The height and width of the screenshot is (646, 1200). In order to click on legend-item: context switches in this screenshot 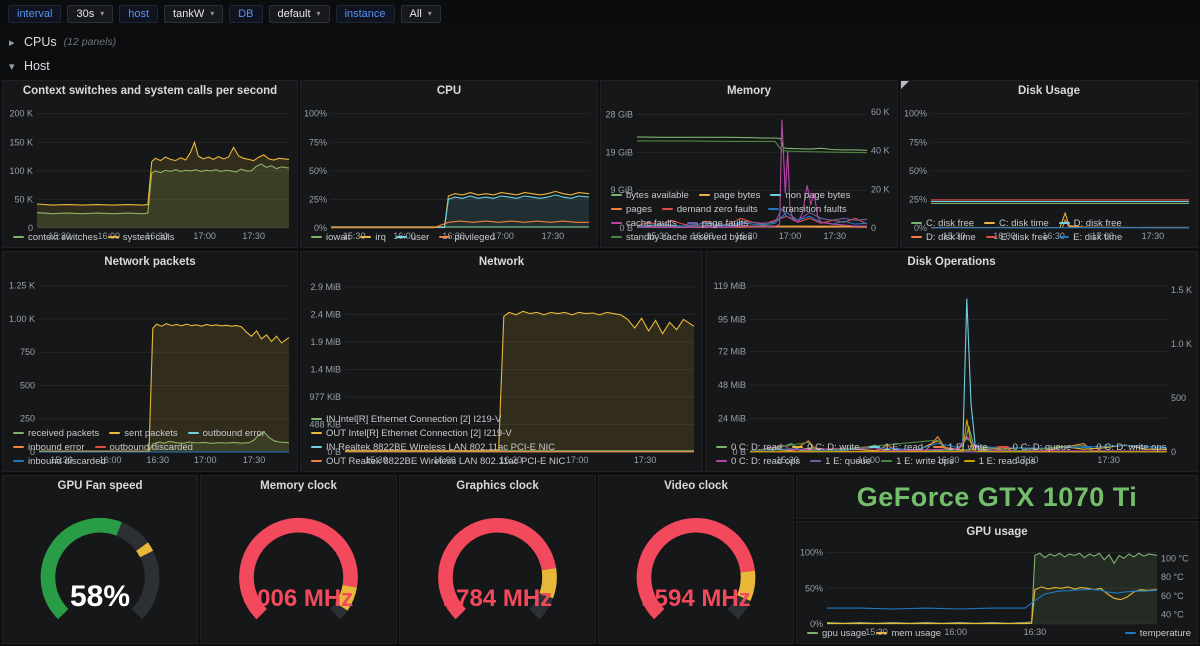, I will do `click(55, 237)`.